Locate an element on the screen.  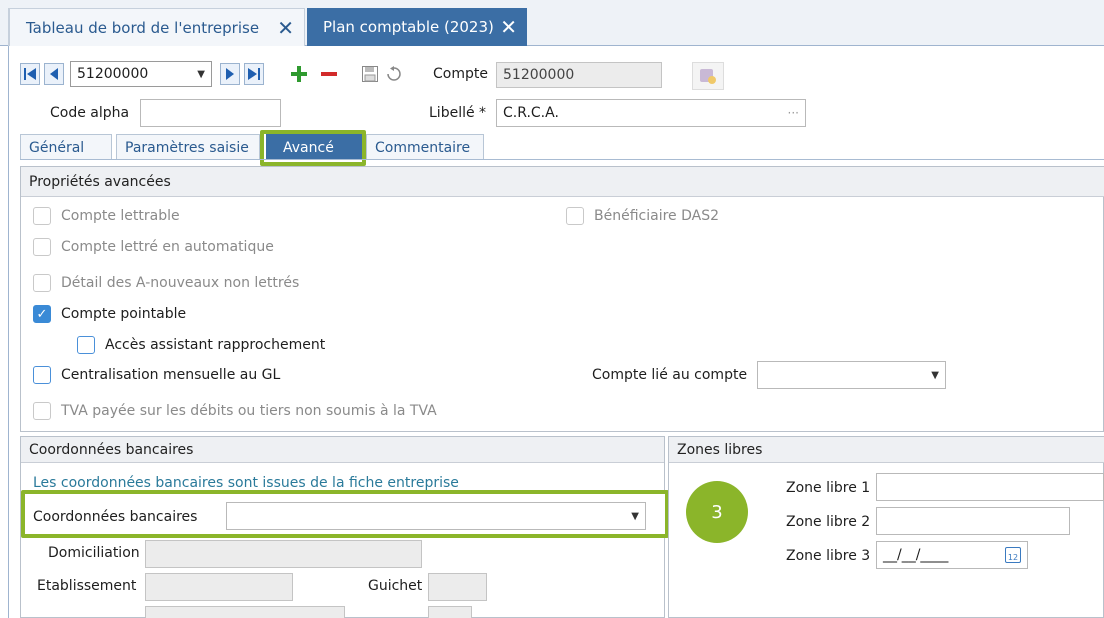
zone-libre-1-label: Zone libre 1 is located at coordinates (828, 488).